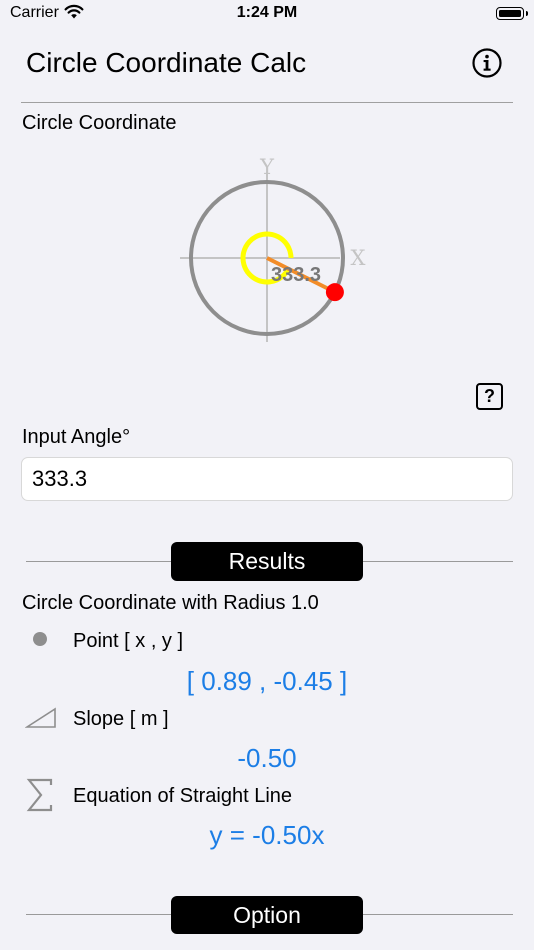  I want to click on slope-icon, so click(40, 717).